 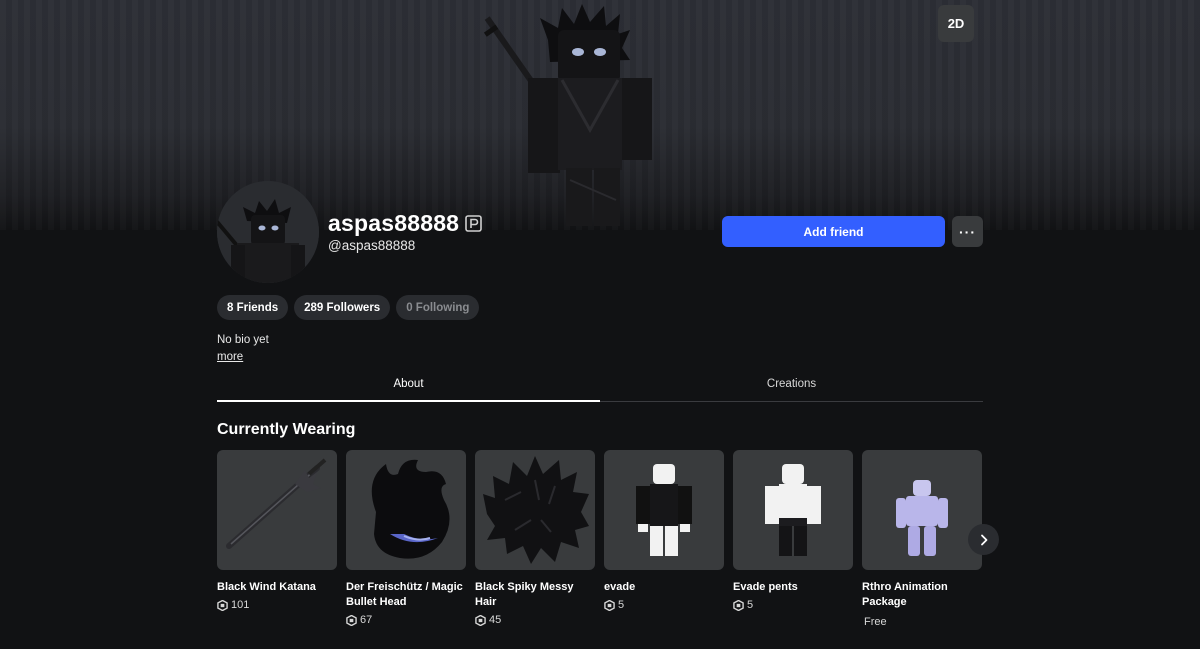 I want to click on followers-count-button: 289 Followers, so click(x=342, y=307).